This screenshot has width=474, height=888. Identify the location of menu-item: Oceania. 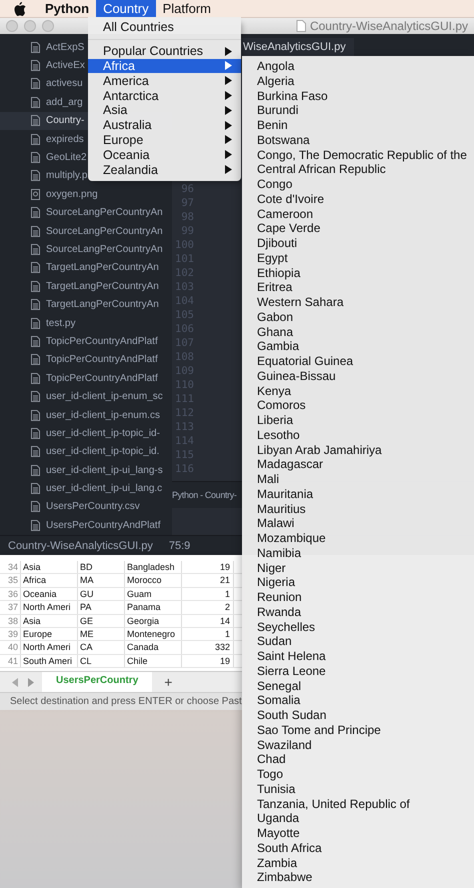
(164, 154).